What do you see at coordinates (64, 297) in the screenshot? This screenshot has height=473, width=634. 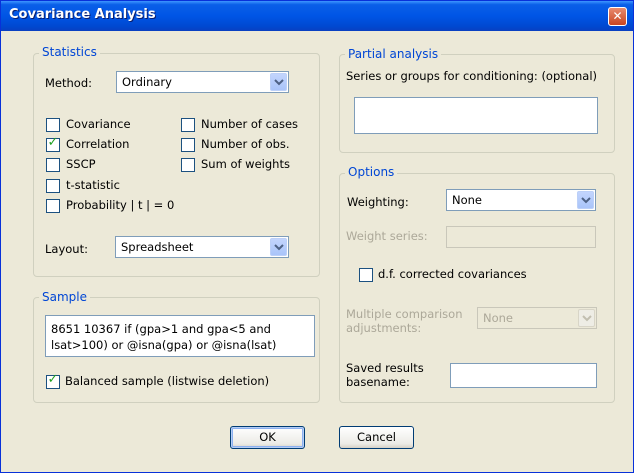 I see `sample-legend: Sample` at bounding box center [64, 297].